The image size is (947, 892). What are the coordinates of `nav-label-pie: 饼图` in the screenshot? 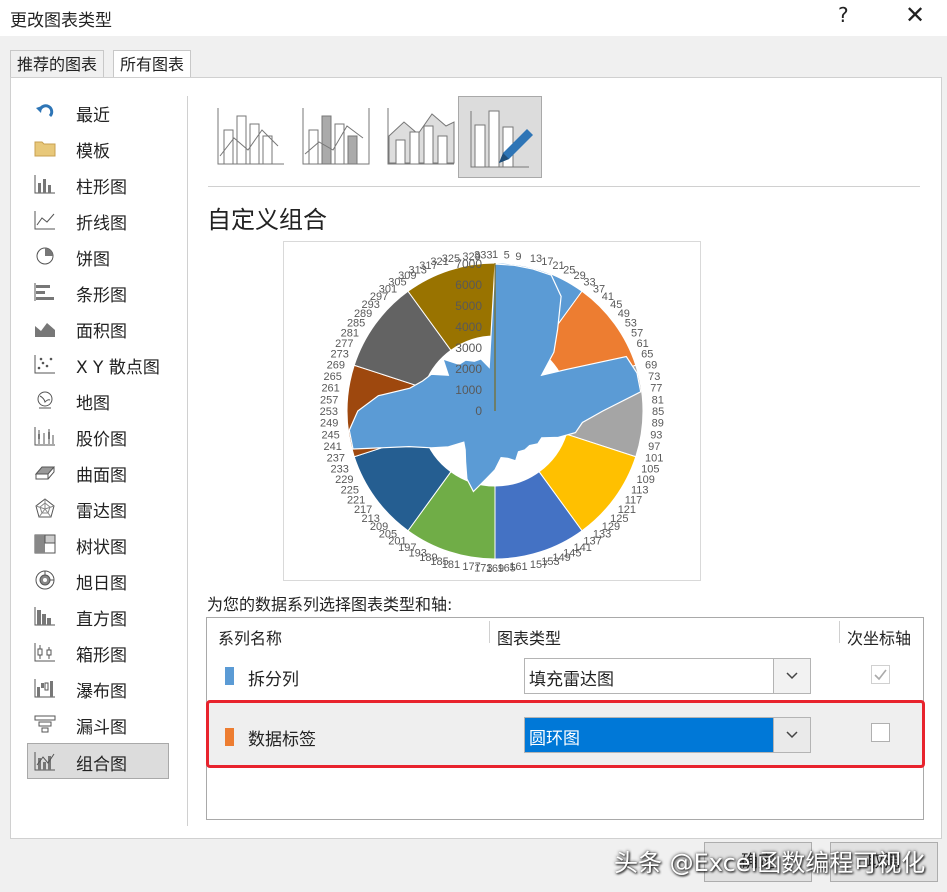 It's located at (93, 260).